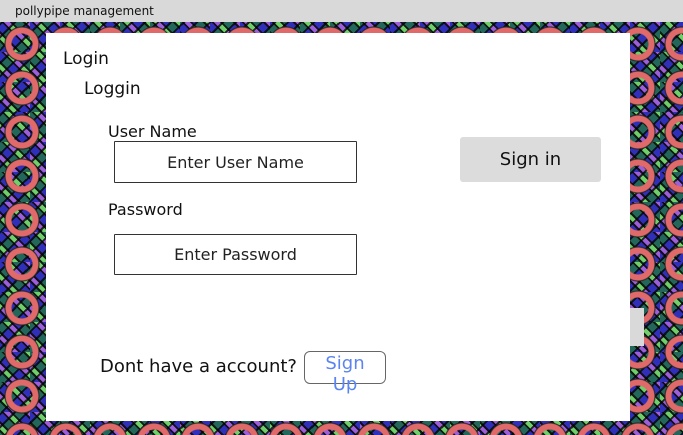 The image size is (683, 435). Describe the element at coordinates (198, 366) in the screenshot. I see `account-prompt: Dont have a account?` at that location.